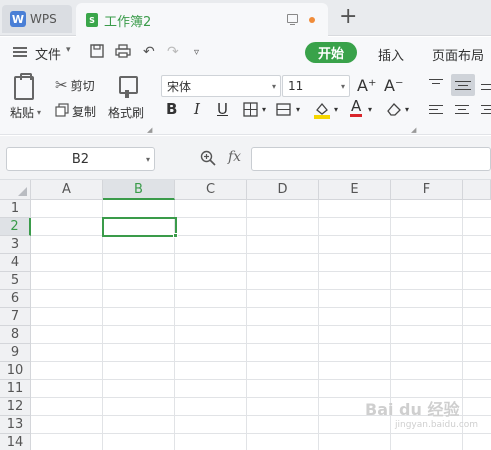 The image size is (491, 450). What do you see at coordinates (15, 227) in the screenshot?
I see `row-header-2: 2` at bounding box center [15, 227].